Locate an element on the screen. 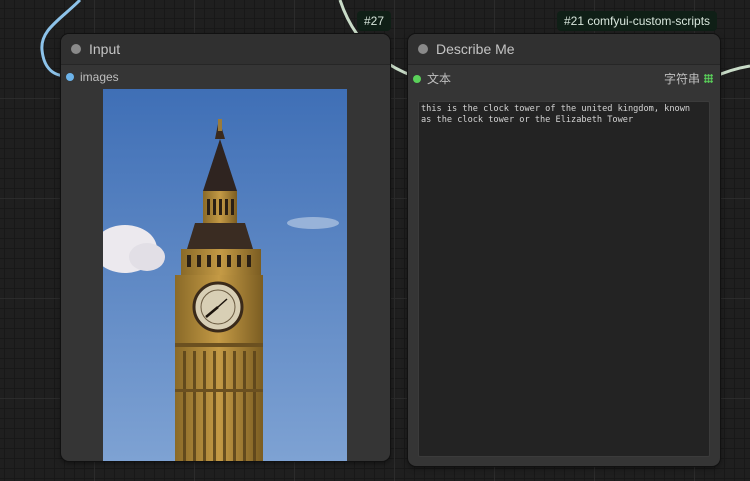 This screenshot has width=750, height=481. grid-icon is located at coordinates (709, 78).